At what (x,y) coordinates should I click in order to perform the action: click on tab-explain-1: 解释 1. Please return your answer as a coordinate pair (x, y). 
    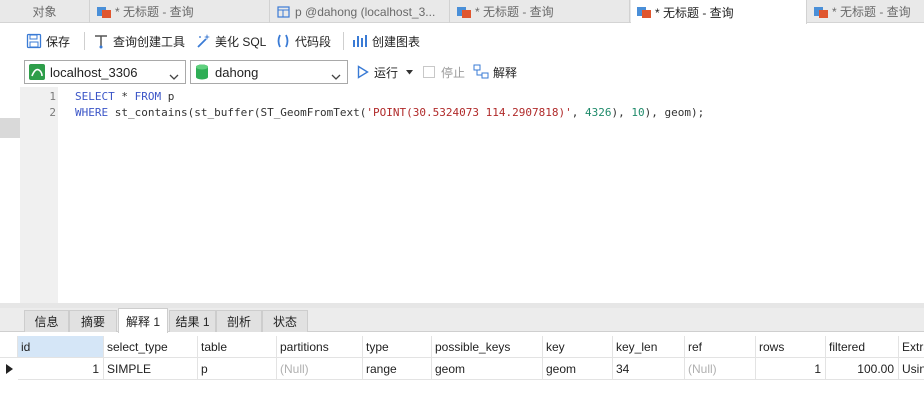
    Looking at the image, I should click on (143, 320).